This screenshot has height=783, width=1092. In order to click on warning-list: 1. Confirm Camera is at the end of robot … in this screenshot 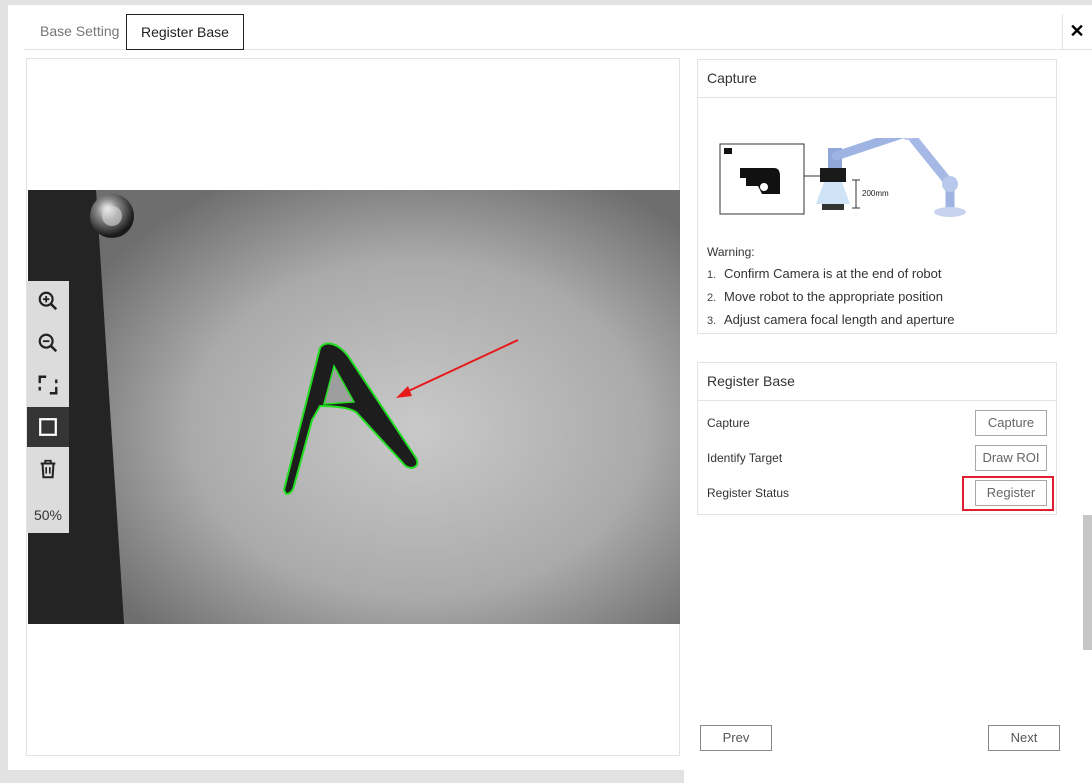, I will do `click(831, 296)`.